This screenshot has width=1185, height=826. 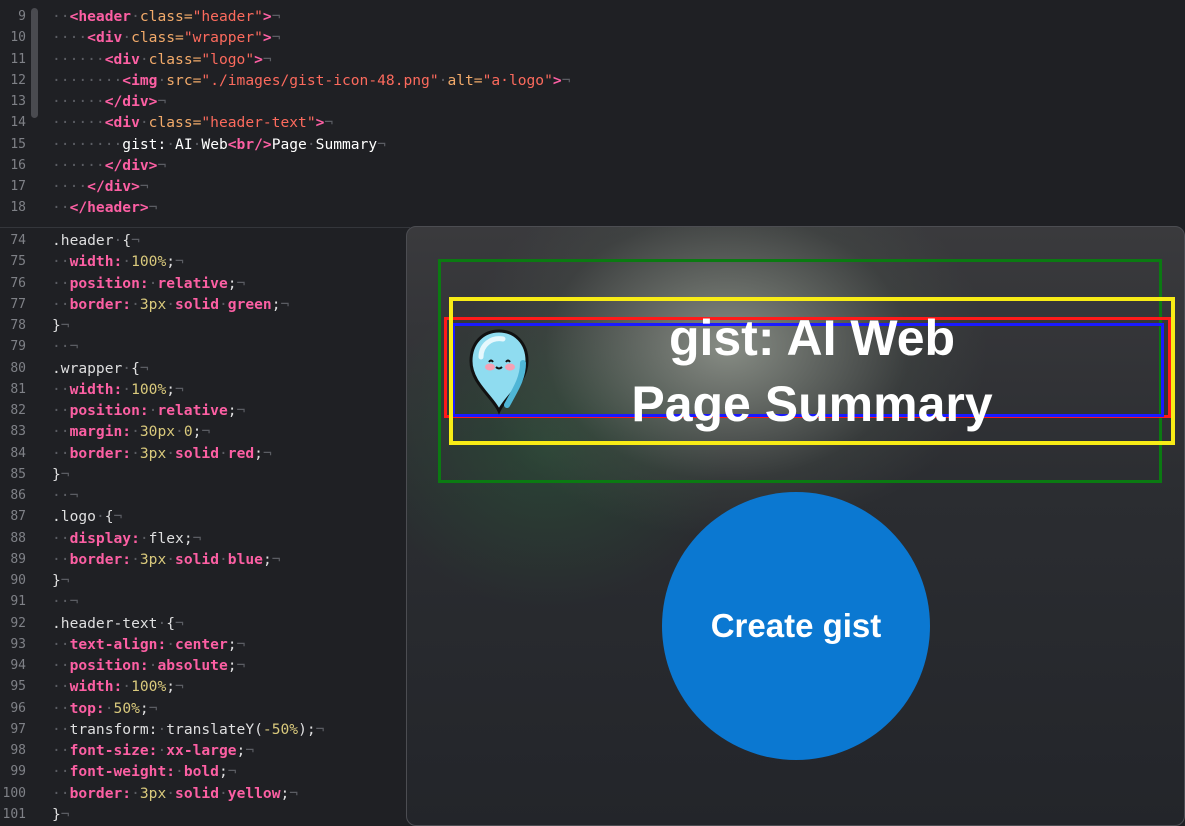 I want to click on code-token: gist:, so click(x=144, y=144).